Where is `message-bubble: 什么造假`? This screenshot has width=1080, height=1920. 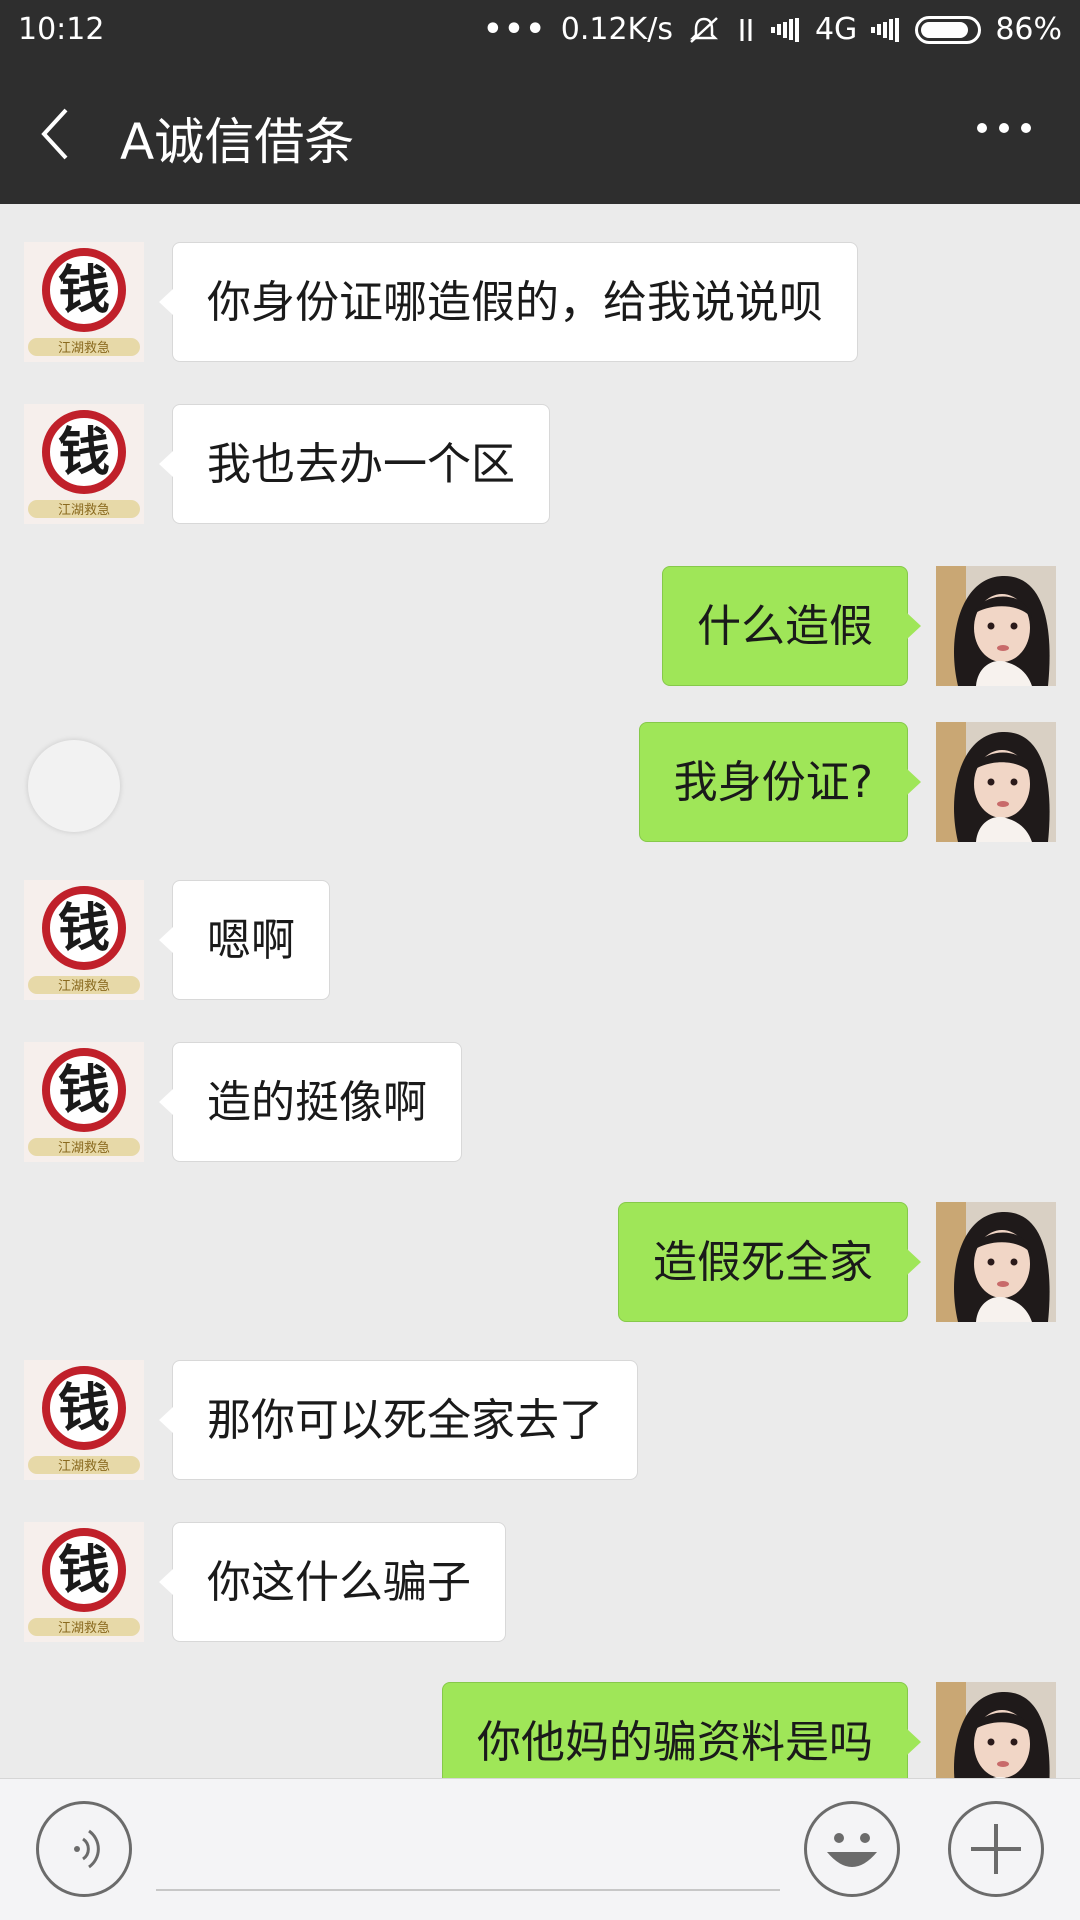
message-bubble: 什么造假 is located at coordinates (791, 626).